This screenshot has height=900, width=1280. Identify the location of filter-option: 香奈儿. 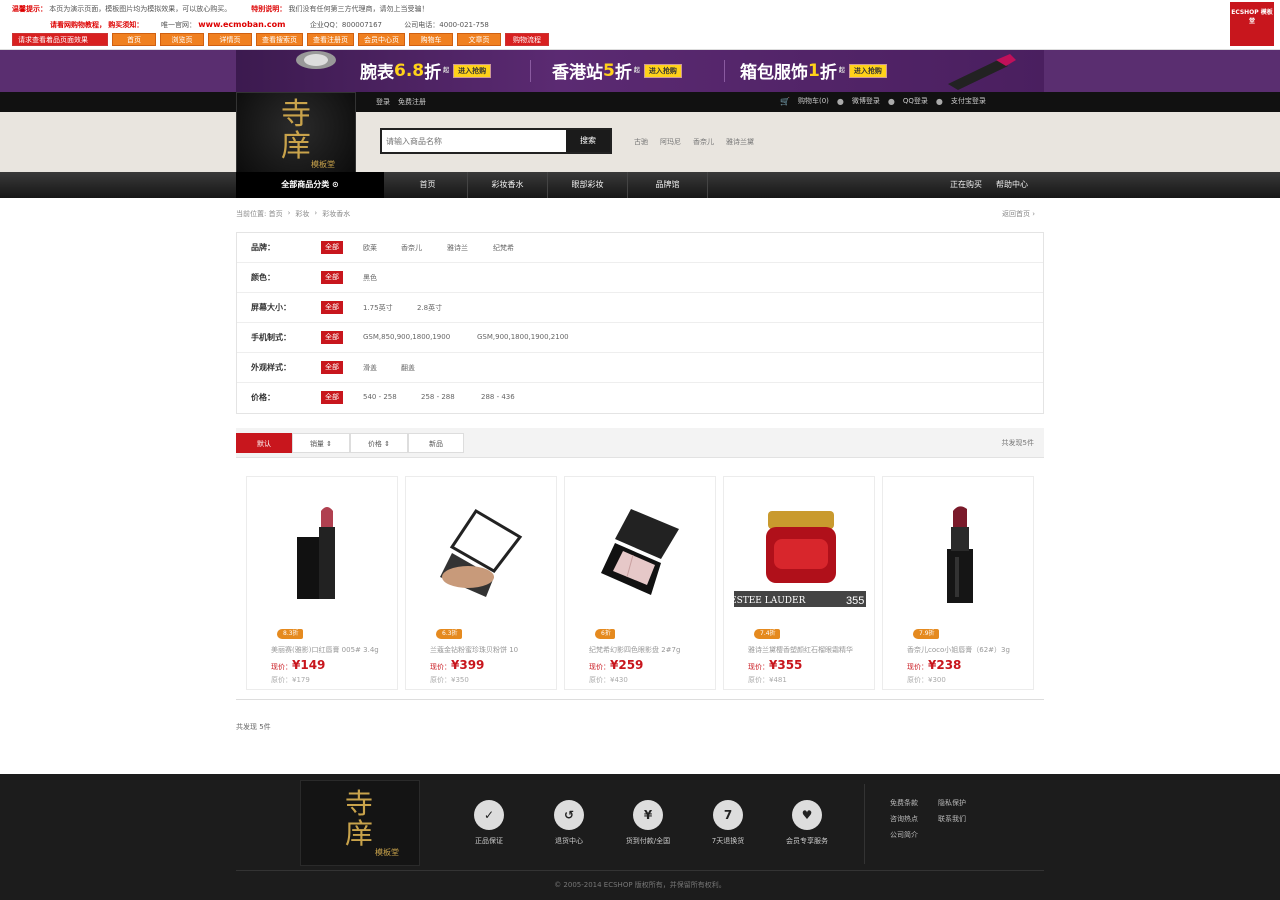
(411, 248).